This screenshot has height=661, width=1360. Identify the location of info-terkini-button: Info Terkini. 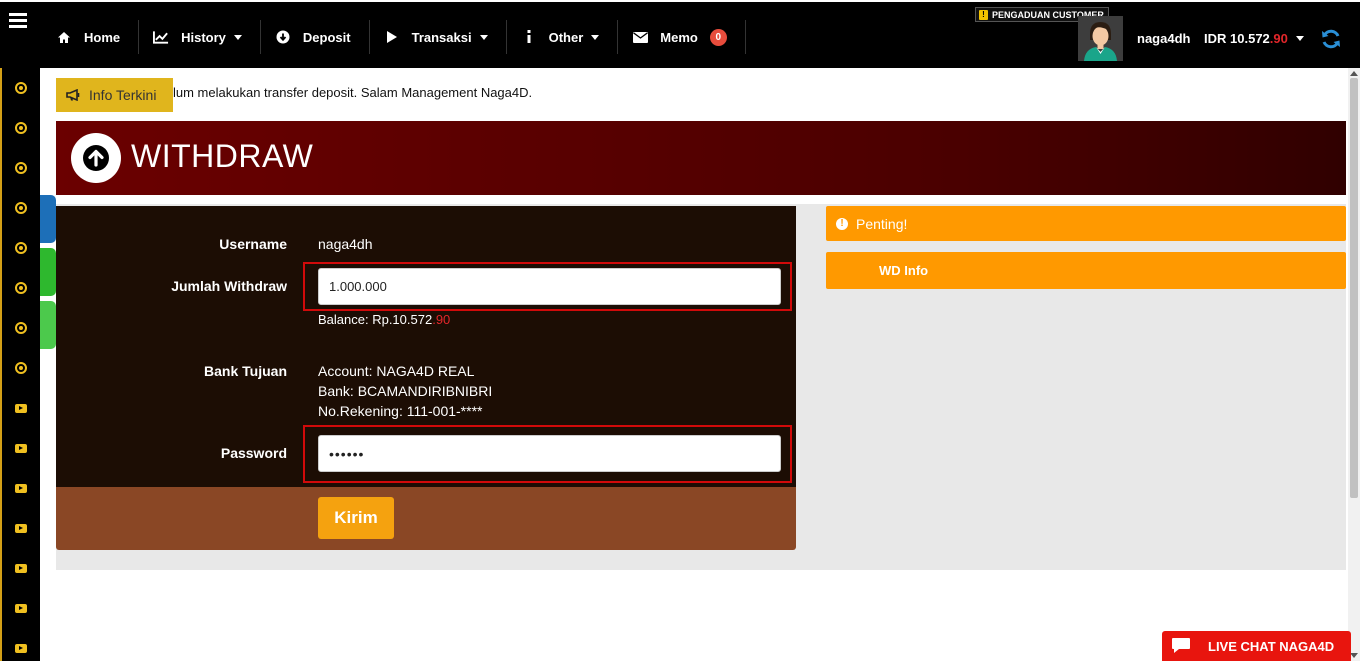
(114, 95).